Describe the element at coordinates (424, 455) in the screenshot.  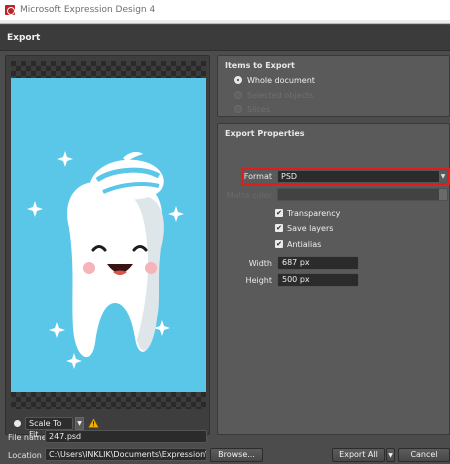
I see `cancel-button: Cancel` at that location.